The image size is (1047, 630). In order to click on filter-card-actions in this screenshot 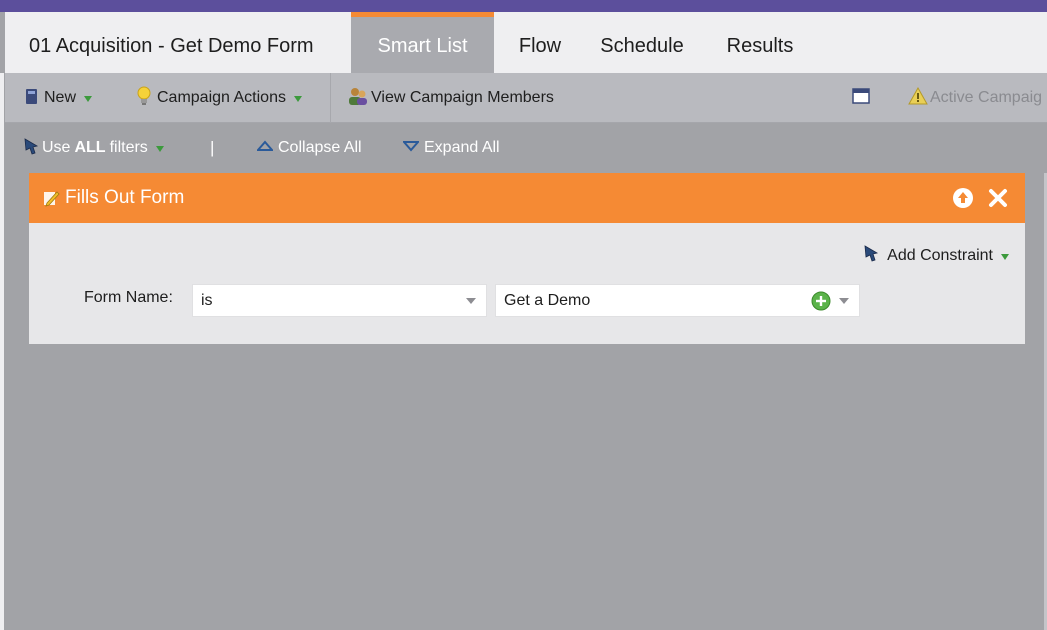, I will do `click(980, 200)`.